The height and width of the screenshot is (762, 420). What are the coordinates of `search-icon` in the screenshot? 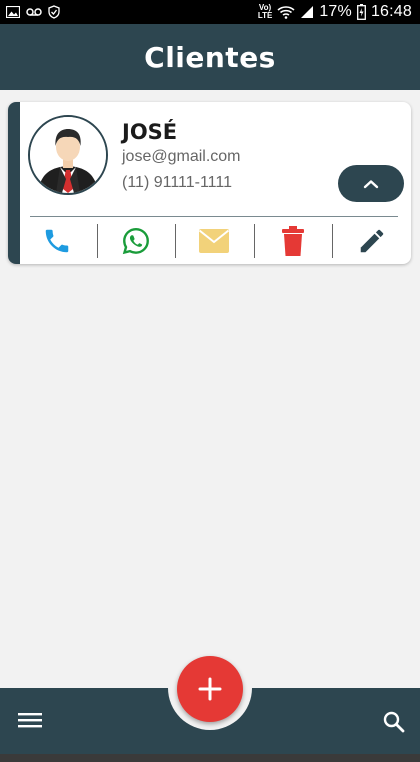 It's located at (394, 722).